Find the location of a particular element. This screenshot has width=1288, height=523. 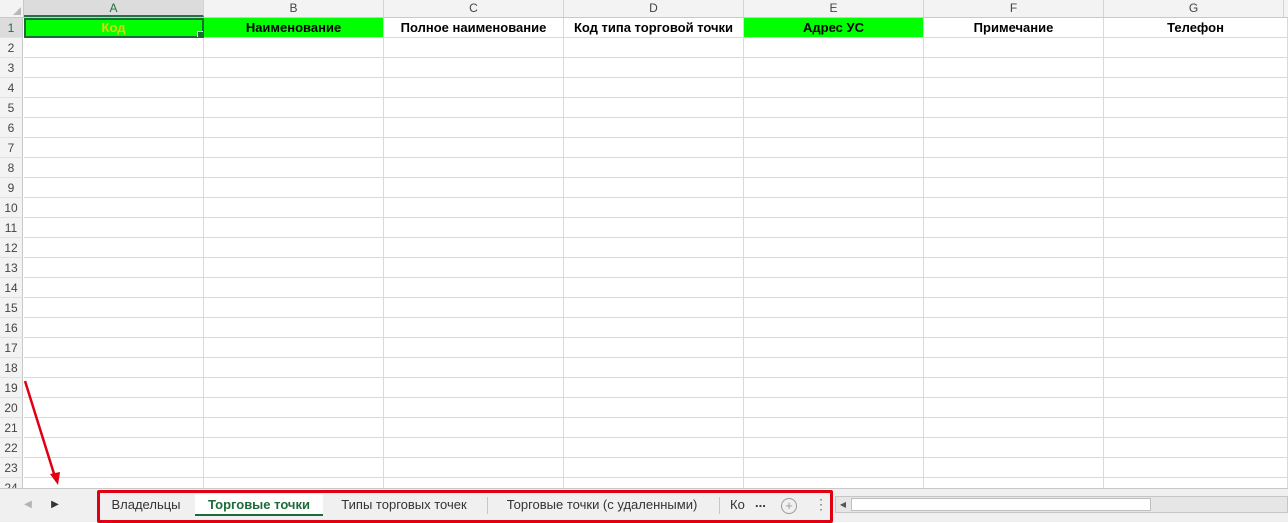

row-number: 8 is located at coordinates (11, 168).